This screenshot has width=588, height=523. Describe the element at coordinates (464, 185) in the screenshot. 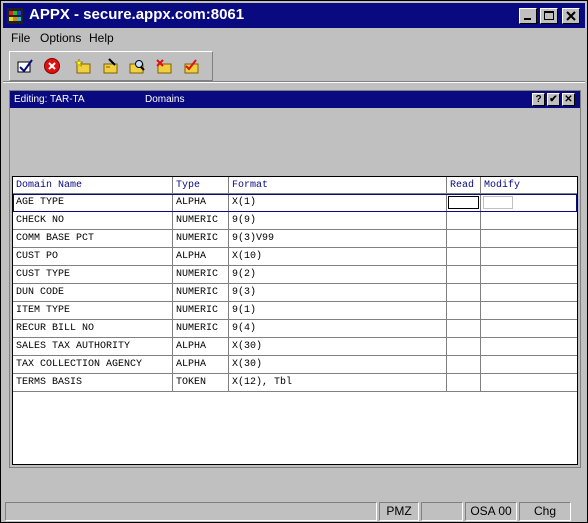

I see `column-header-read: Read` at that location.